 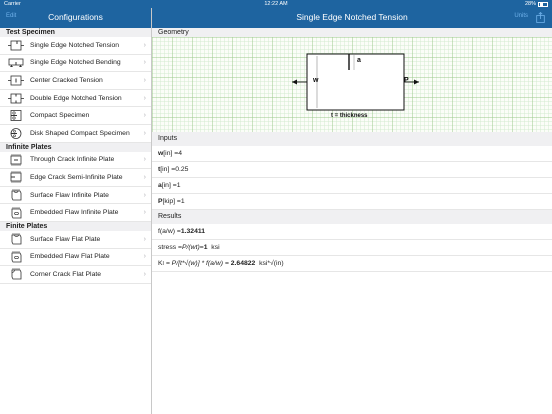 I want to click on result-f-label: f(a/w) =, so click(x=169, y=231).